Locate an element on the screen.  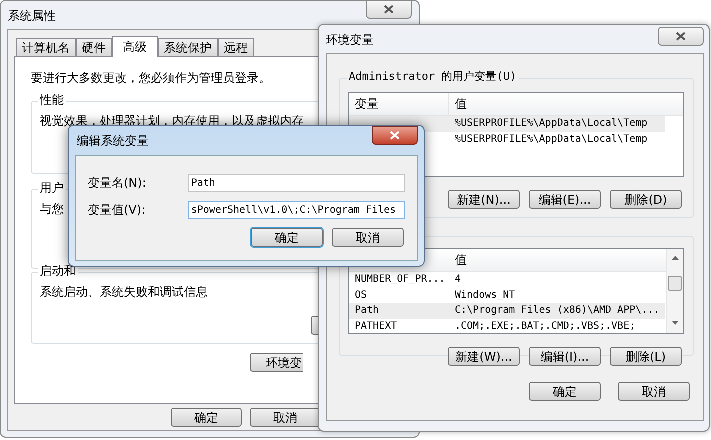
scrollbar-thumb is located at coordinates (675, 283).